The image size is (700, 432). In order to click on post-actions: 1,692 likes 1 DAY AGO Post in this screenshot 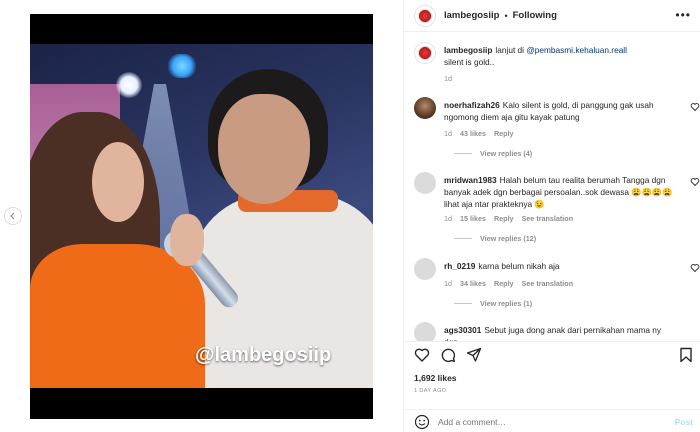, I will do `click(552, 386)`.